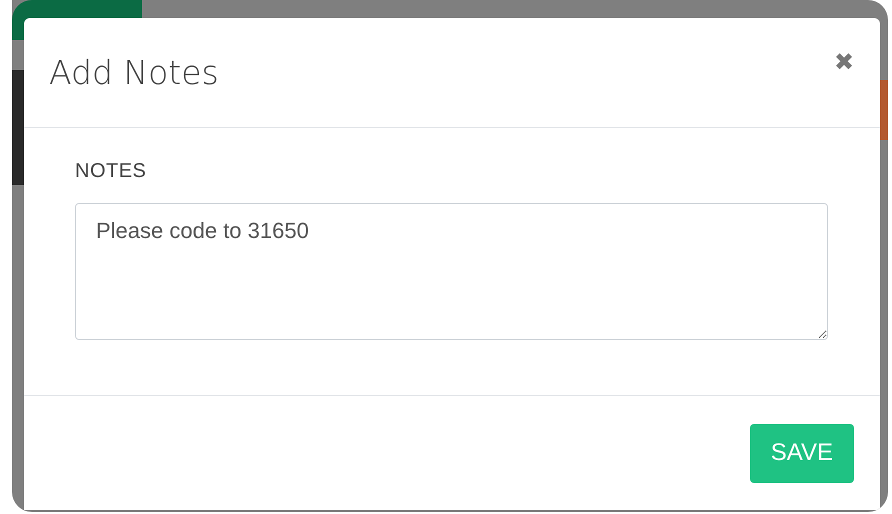  Describe the element at coordinates (844, 62) in the screenshot. I see `close-button: ✖` at that location.